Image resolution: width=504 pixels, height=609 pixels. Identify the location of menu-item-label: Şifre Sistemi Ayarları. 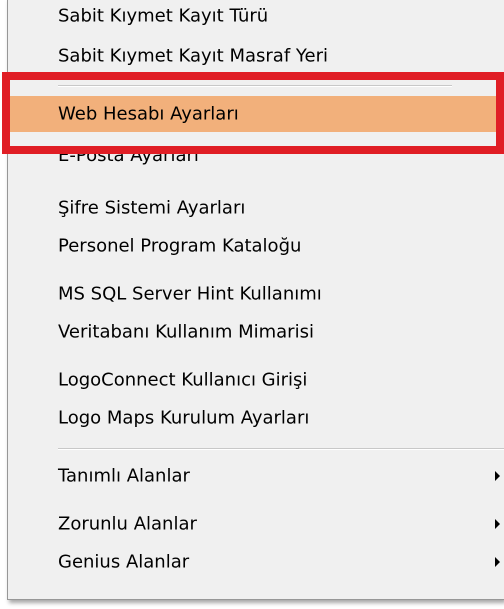
(152, 208).